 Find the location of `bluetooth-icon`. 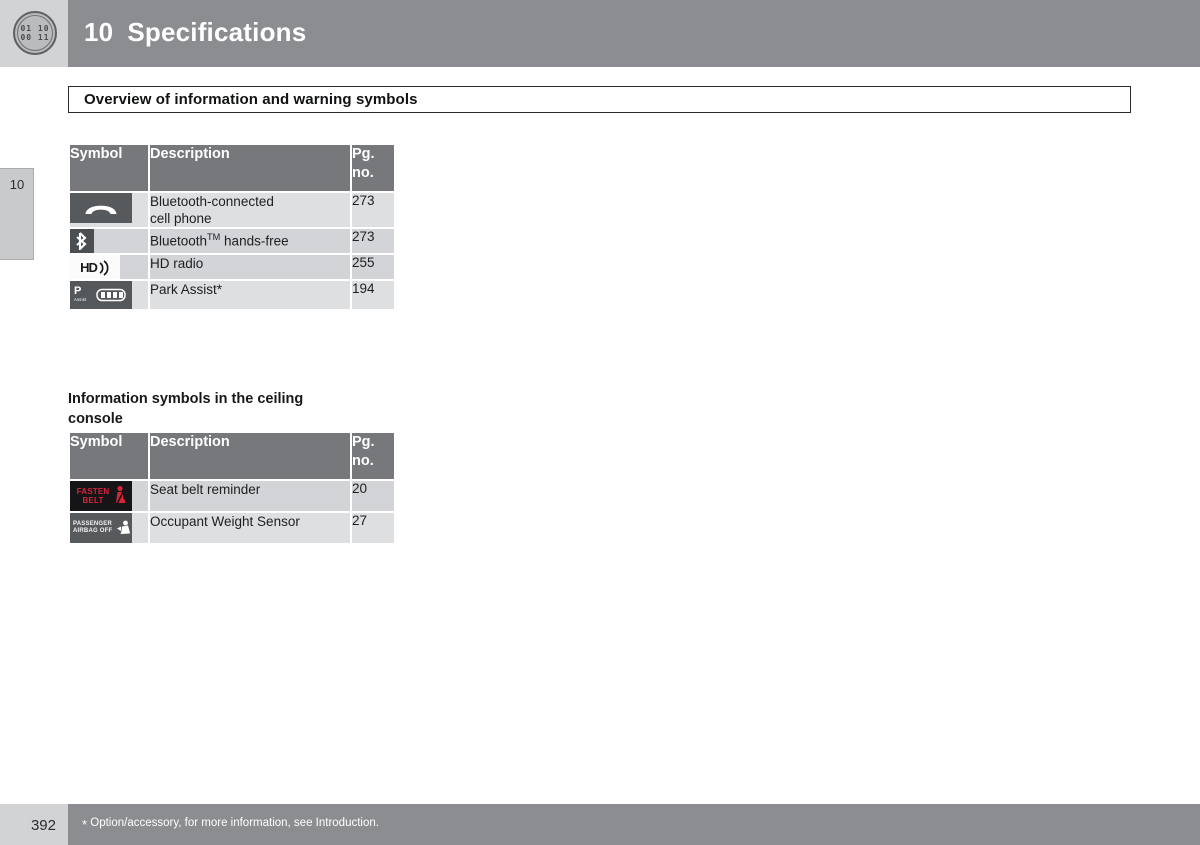

bluetooth-icon is located at coordinates (82, 241).